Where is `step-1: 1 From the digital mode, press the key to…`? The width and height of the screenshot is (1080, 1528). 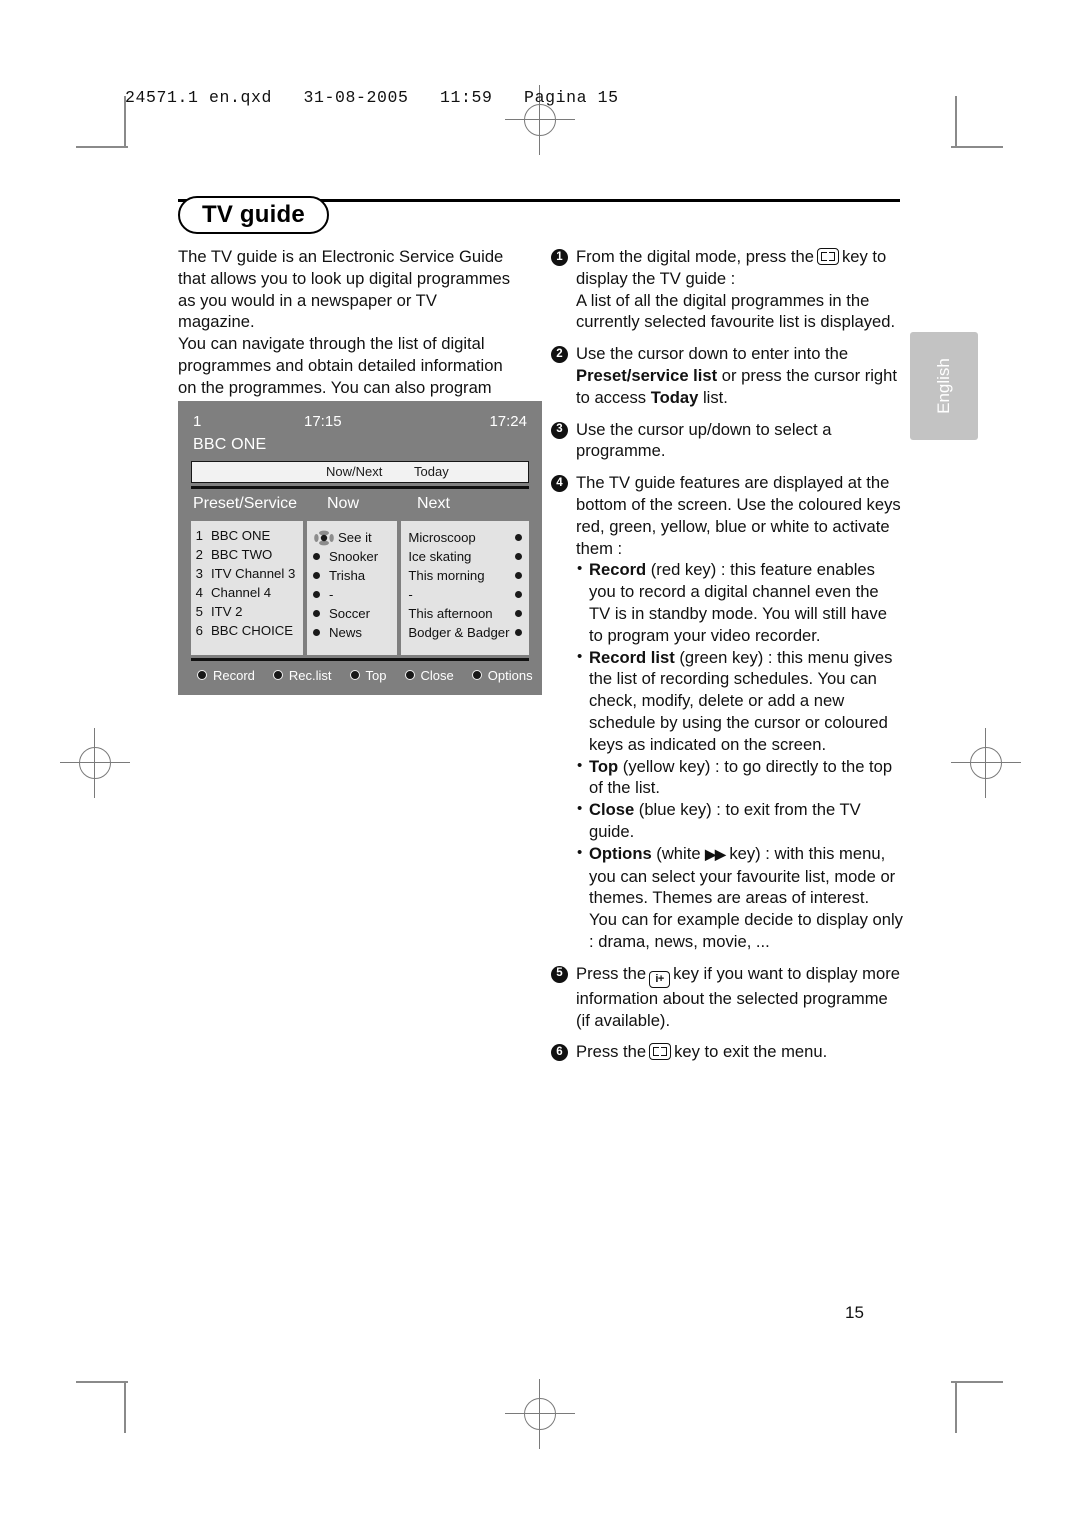 step-1: 1 From the digital mode, press the key to… is located at coordinates (727, 289).